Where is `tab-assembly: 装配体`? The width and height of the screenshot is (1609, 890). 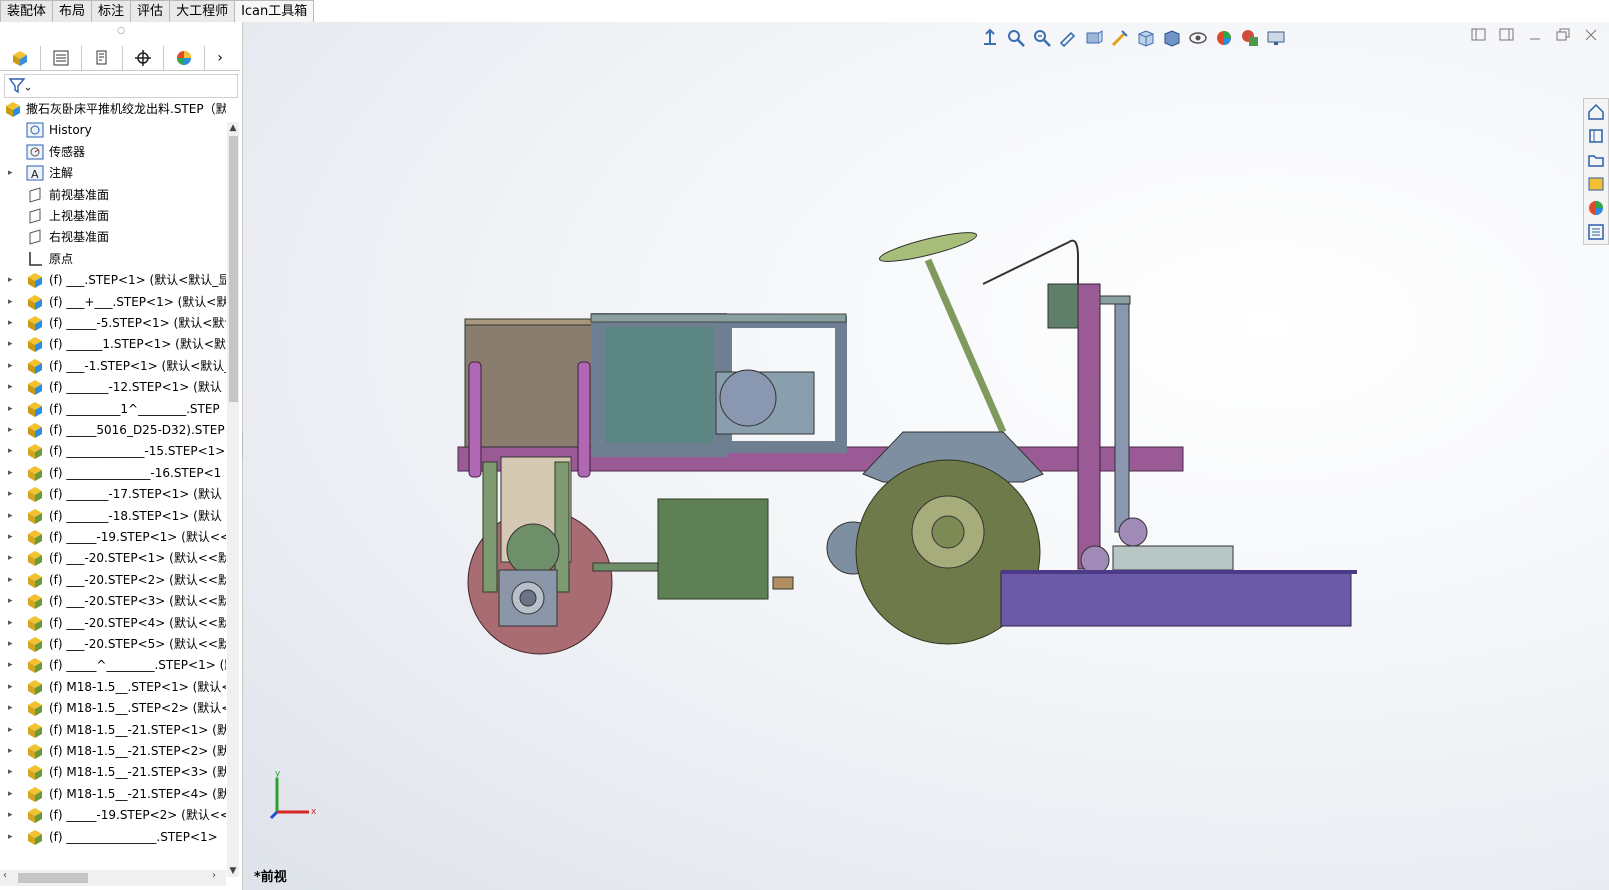
tab-assembly: 装配体 is located at coordinates (27, 11).